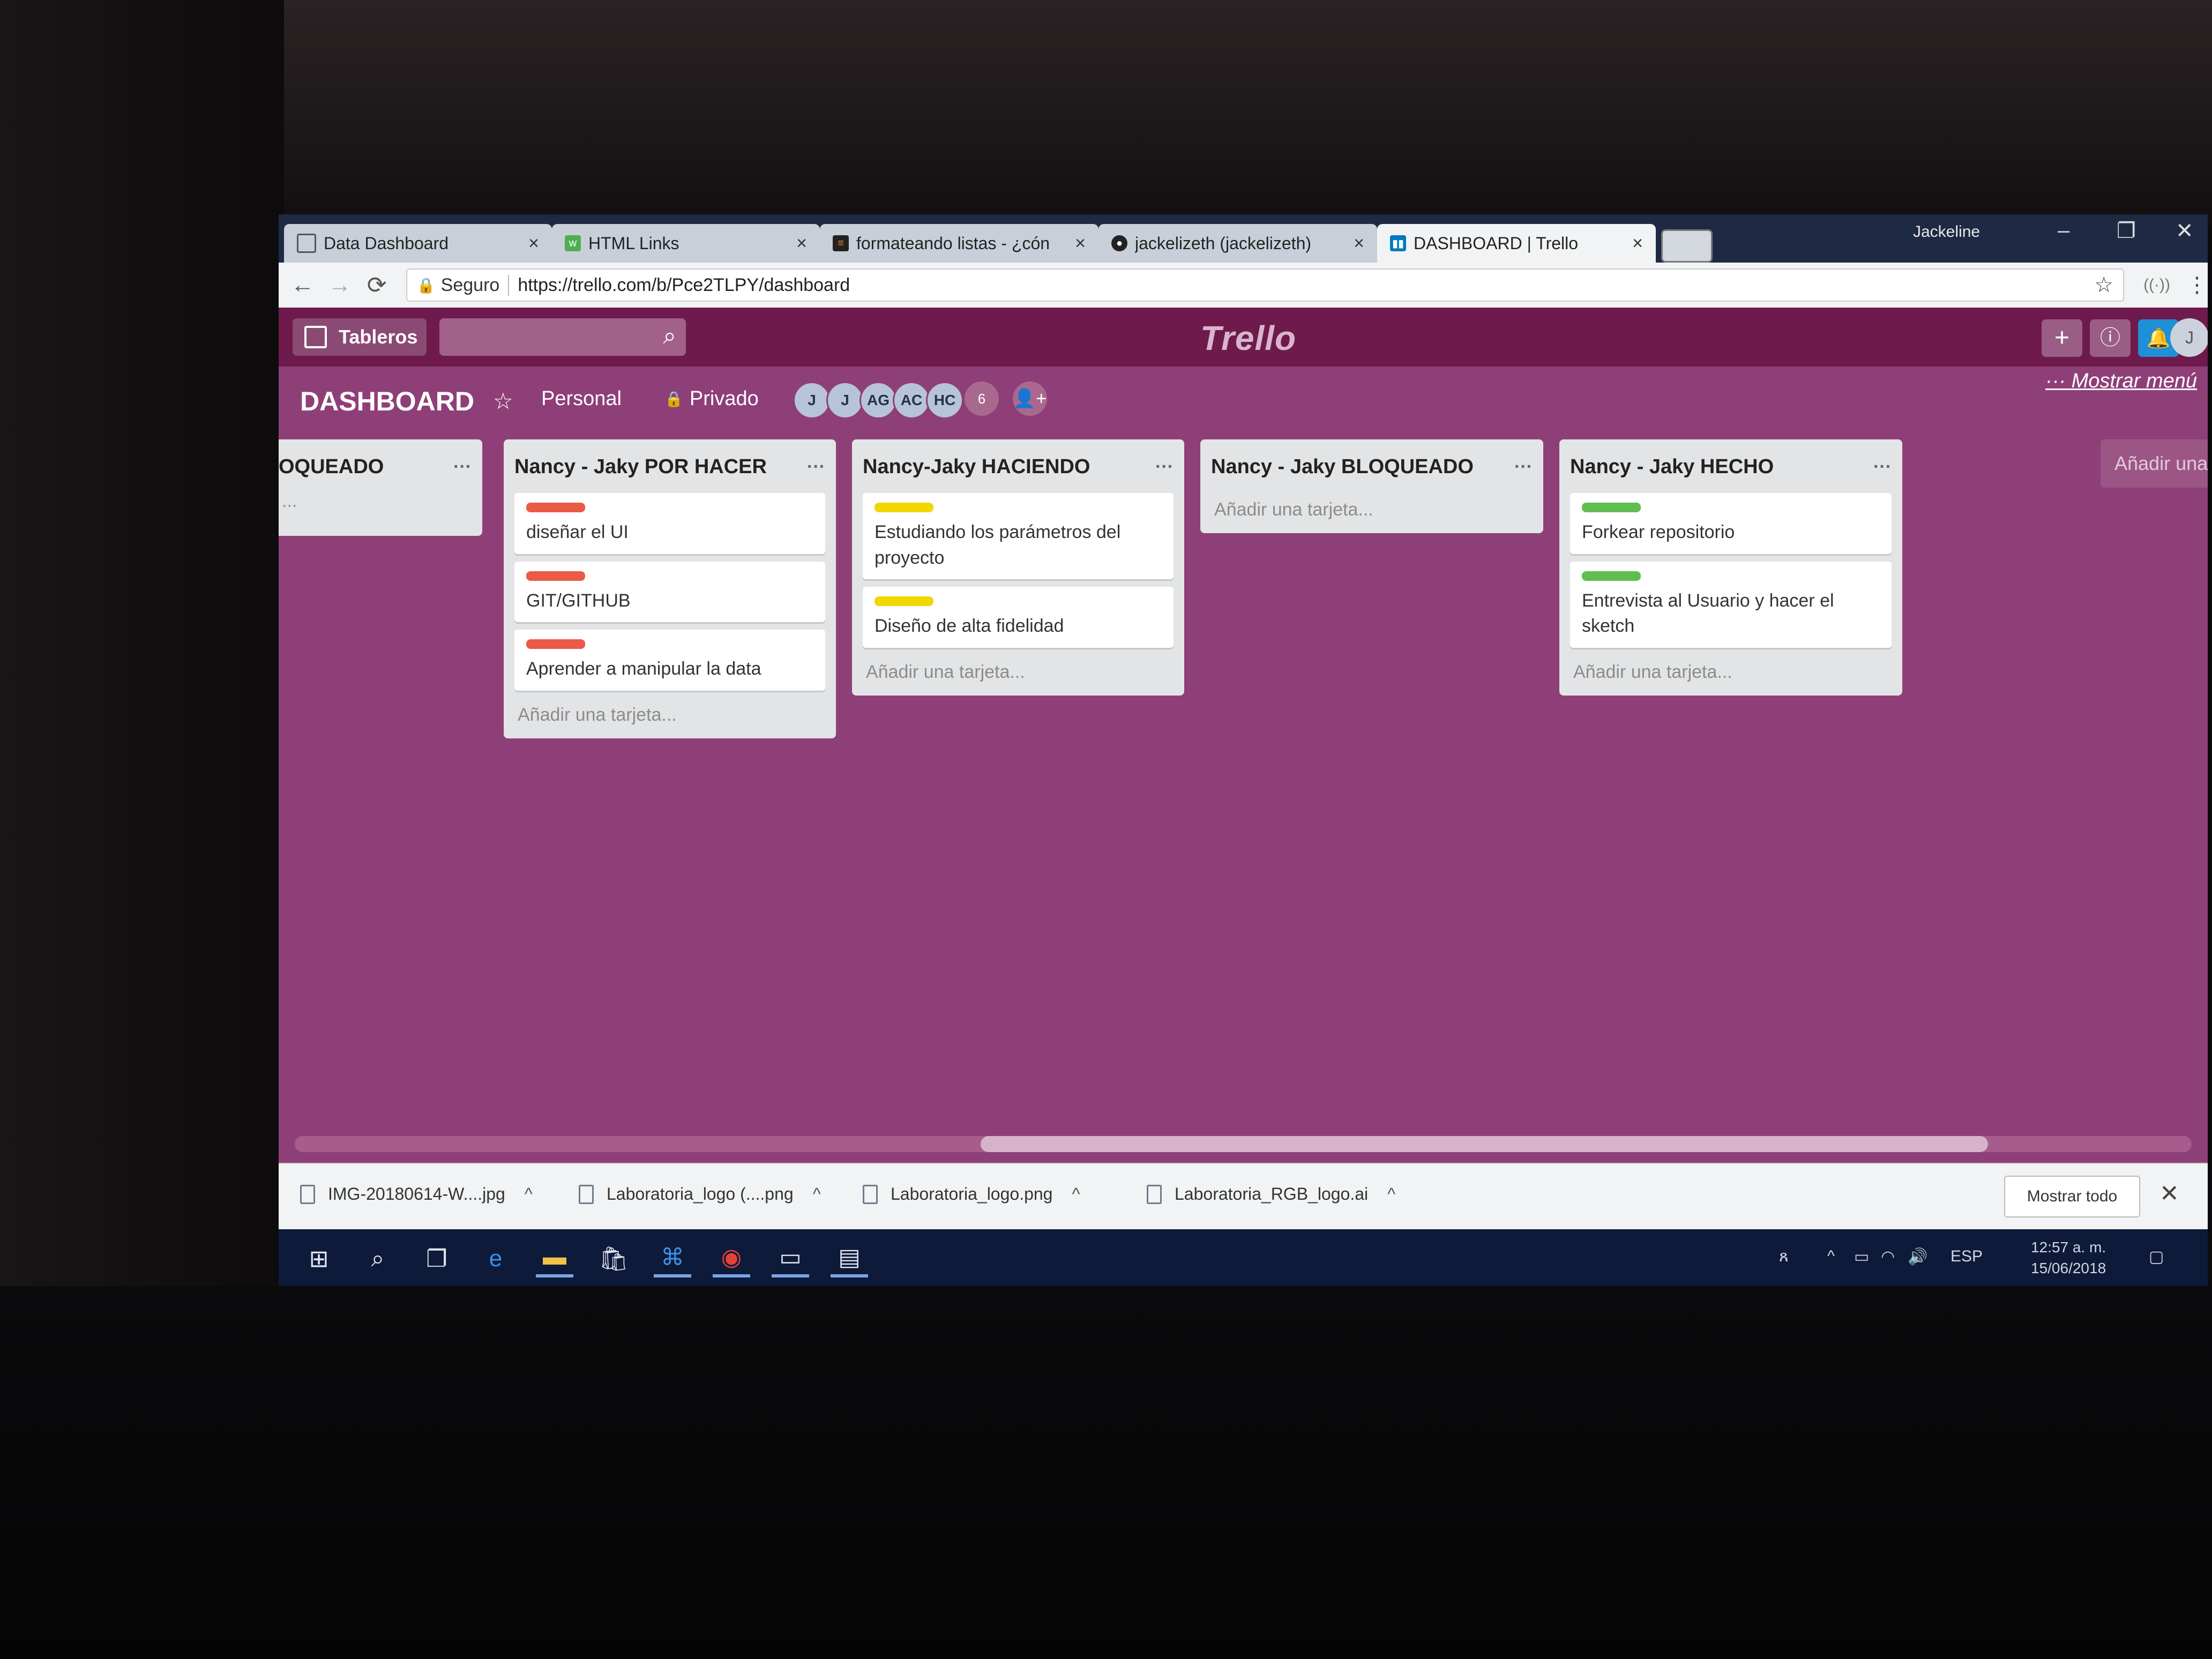 This screenshot has width=2212, height=1659. Describe the element at coordinates (376, 285) in the screenshot. I see `reload-icon: ⟳` at that location.